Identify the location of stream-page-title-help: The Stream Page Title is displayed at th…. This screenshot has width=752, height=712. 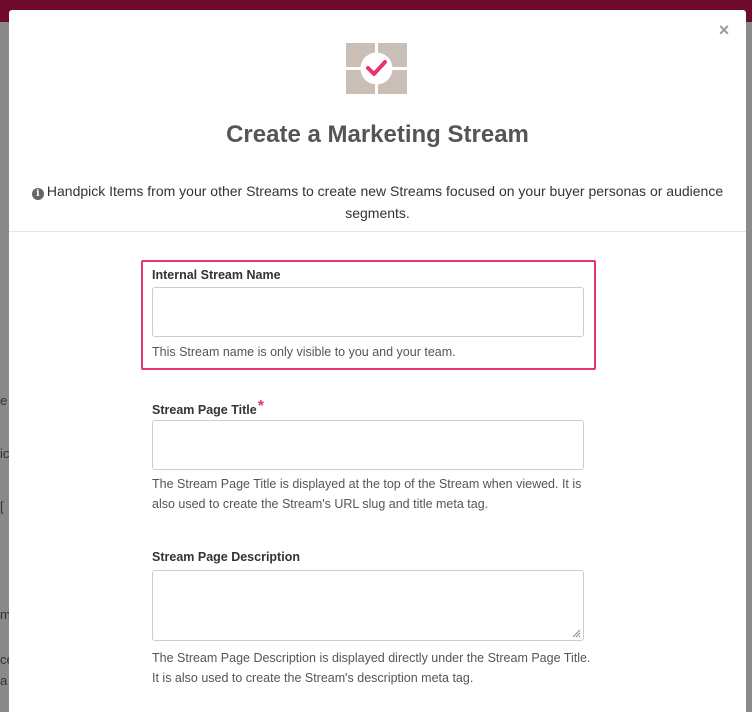
(367, 494).